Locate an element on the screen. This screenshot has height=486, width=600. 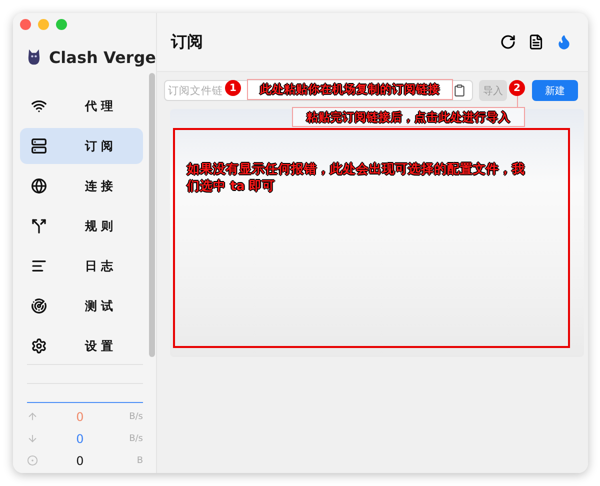
settings-icon is located at coordinates (39, 346).